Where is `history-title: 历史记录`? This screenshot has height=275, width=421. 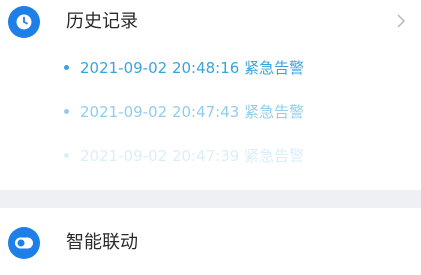
history-title: 历史记录 is located at coordinates (102, 21).